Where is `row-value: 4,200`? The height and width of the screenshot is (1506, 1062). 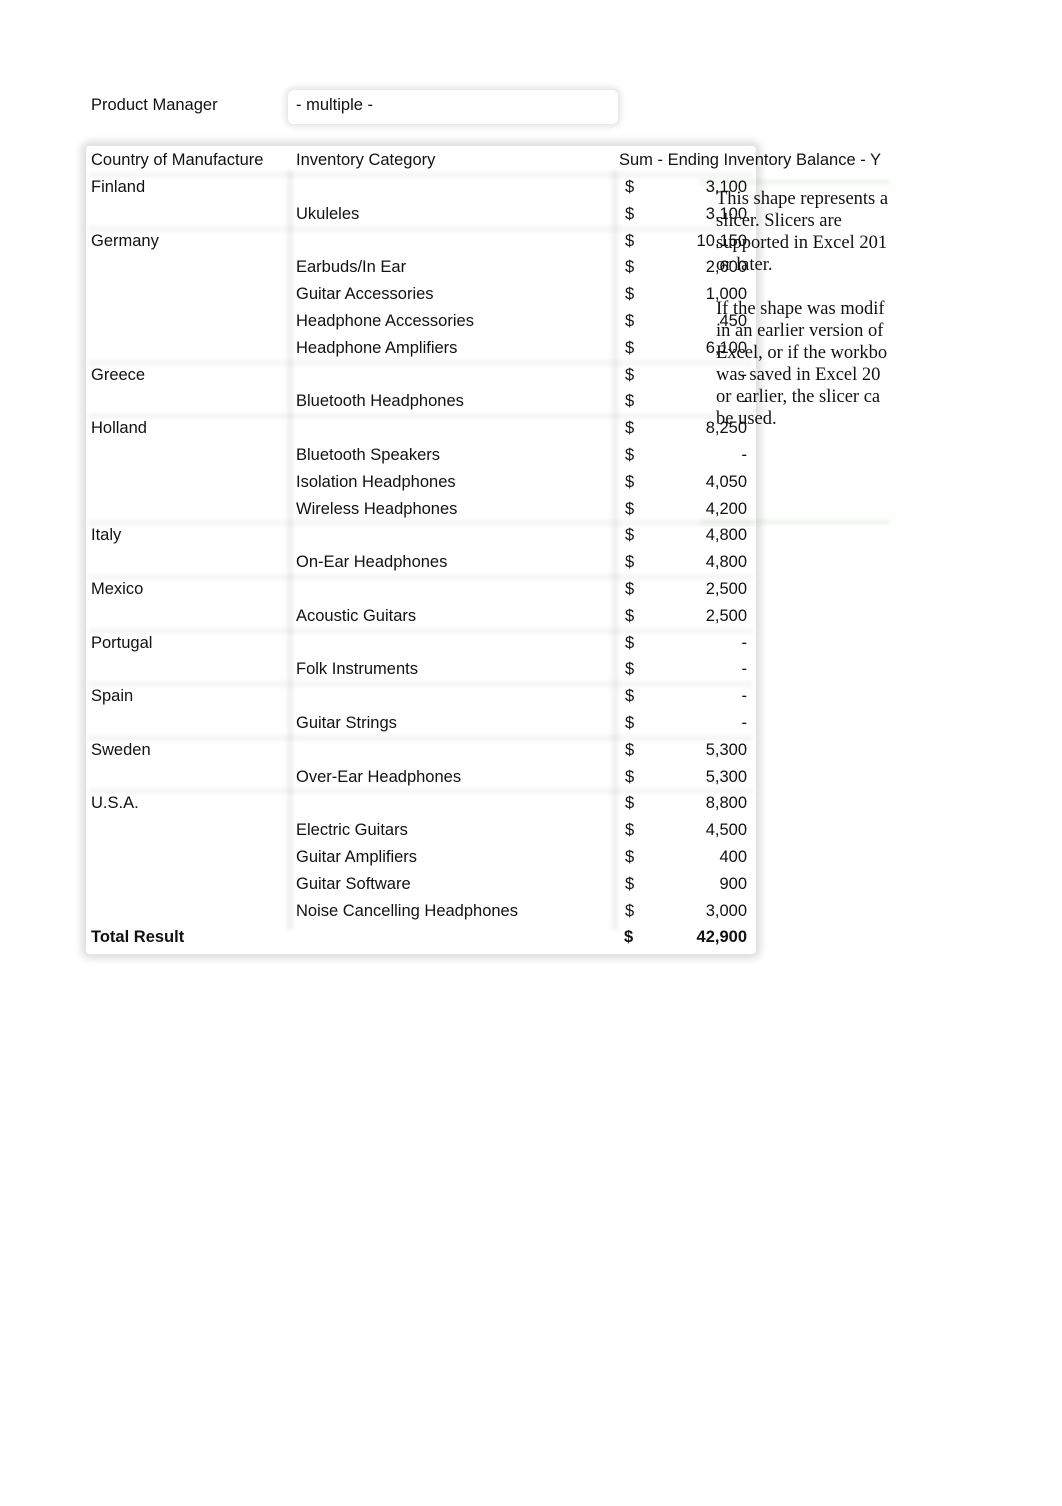
row-value: 4,200 is located at coordinates (726, 508).